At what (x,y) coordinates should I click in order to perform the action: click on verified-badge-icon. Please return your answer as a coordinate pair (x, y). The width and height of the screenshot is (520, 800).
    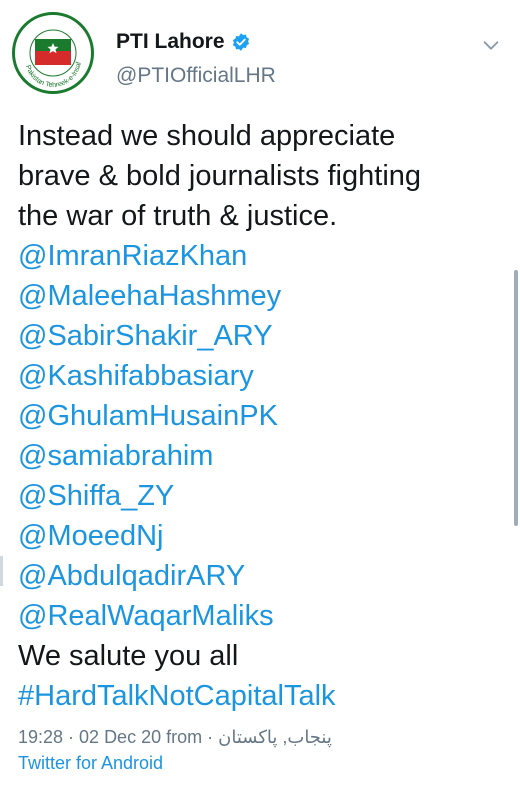
    Looking at the image, I should click on (240, 42).